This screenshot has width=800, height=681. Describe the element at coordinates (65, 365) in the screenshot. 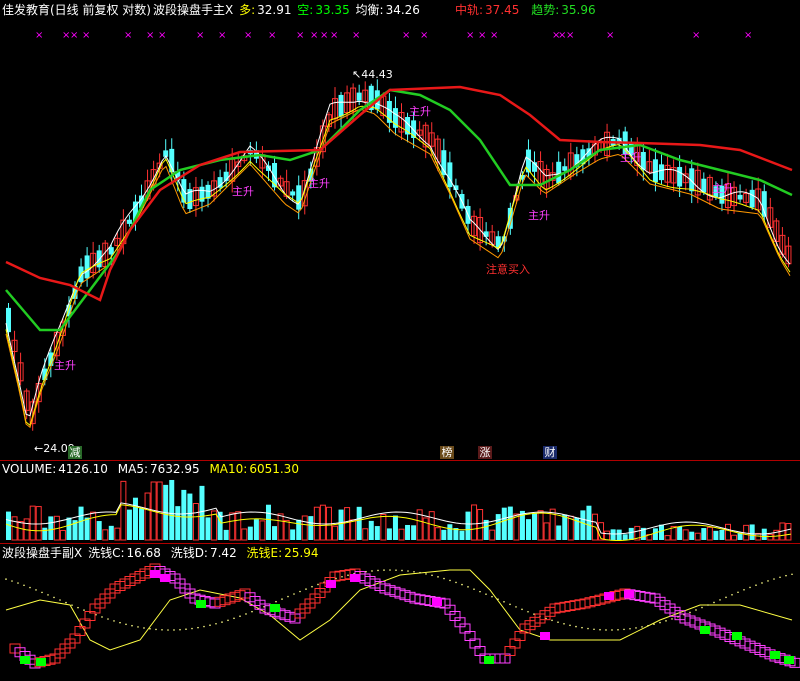

I see `rise-label-1: 主升` at that location.